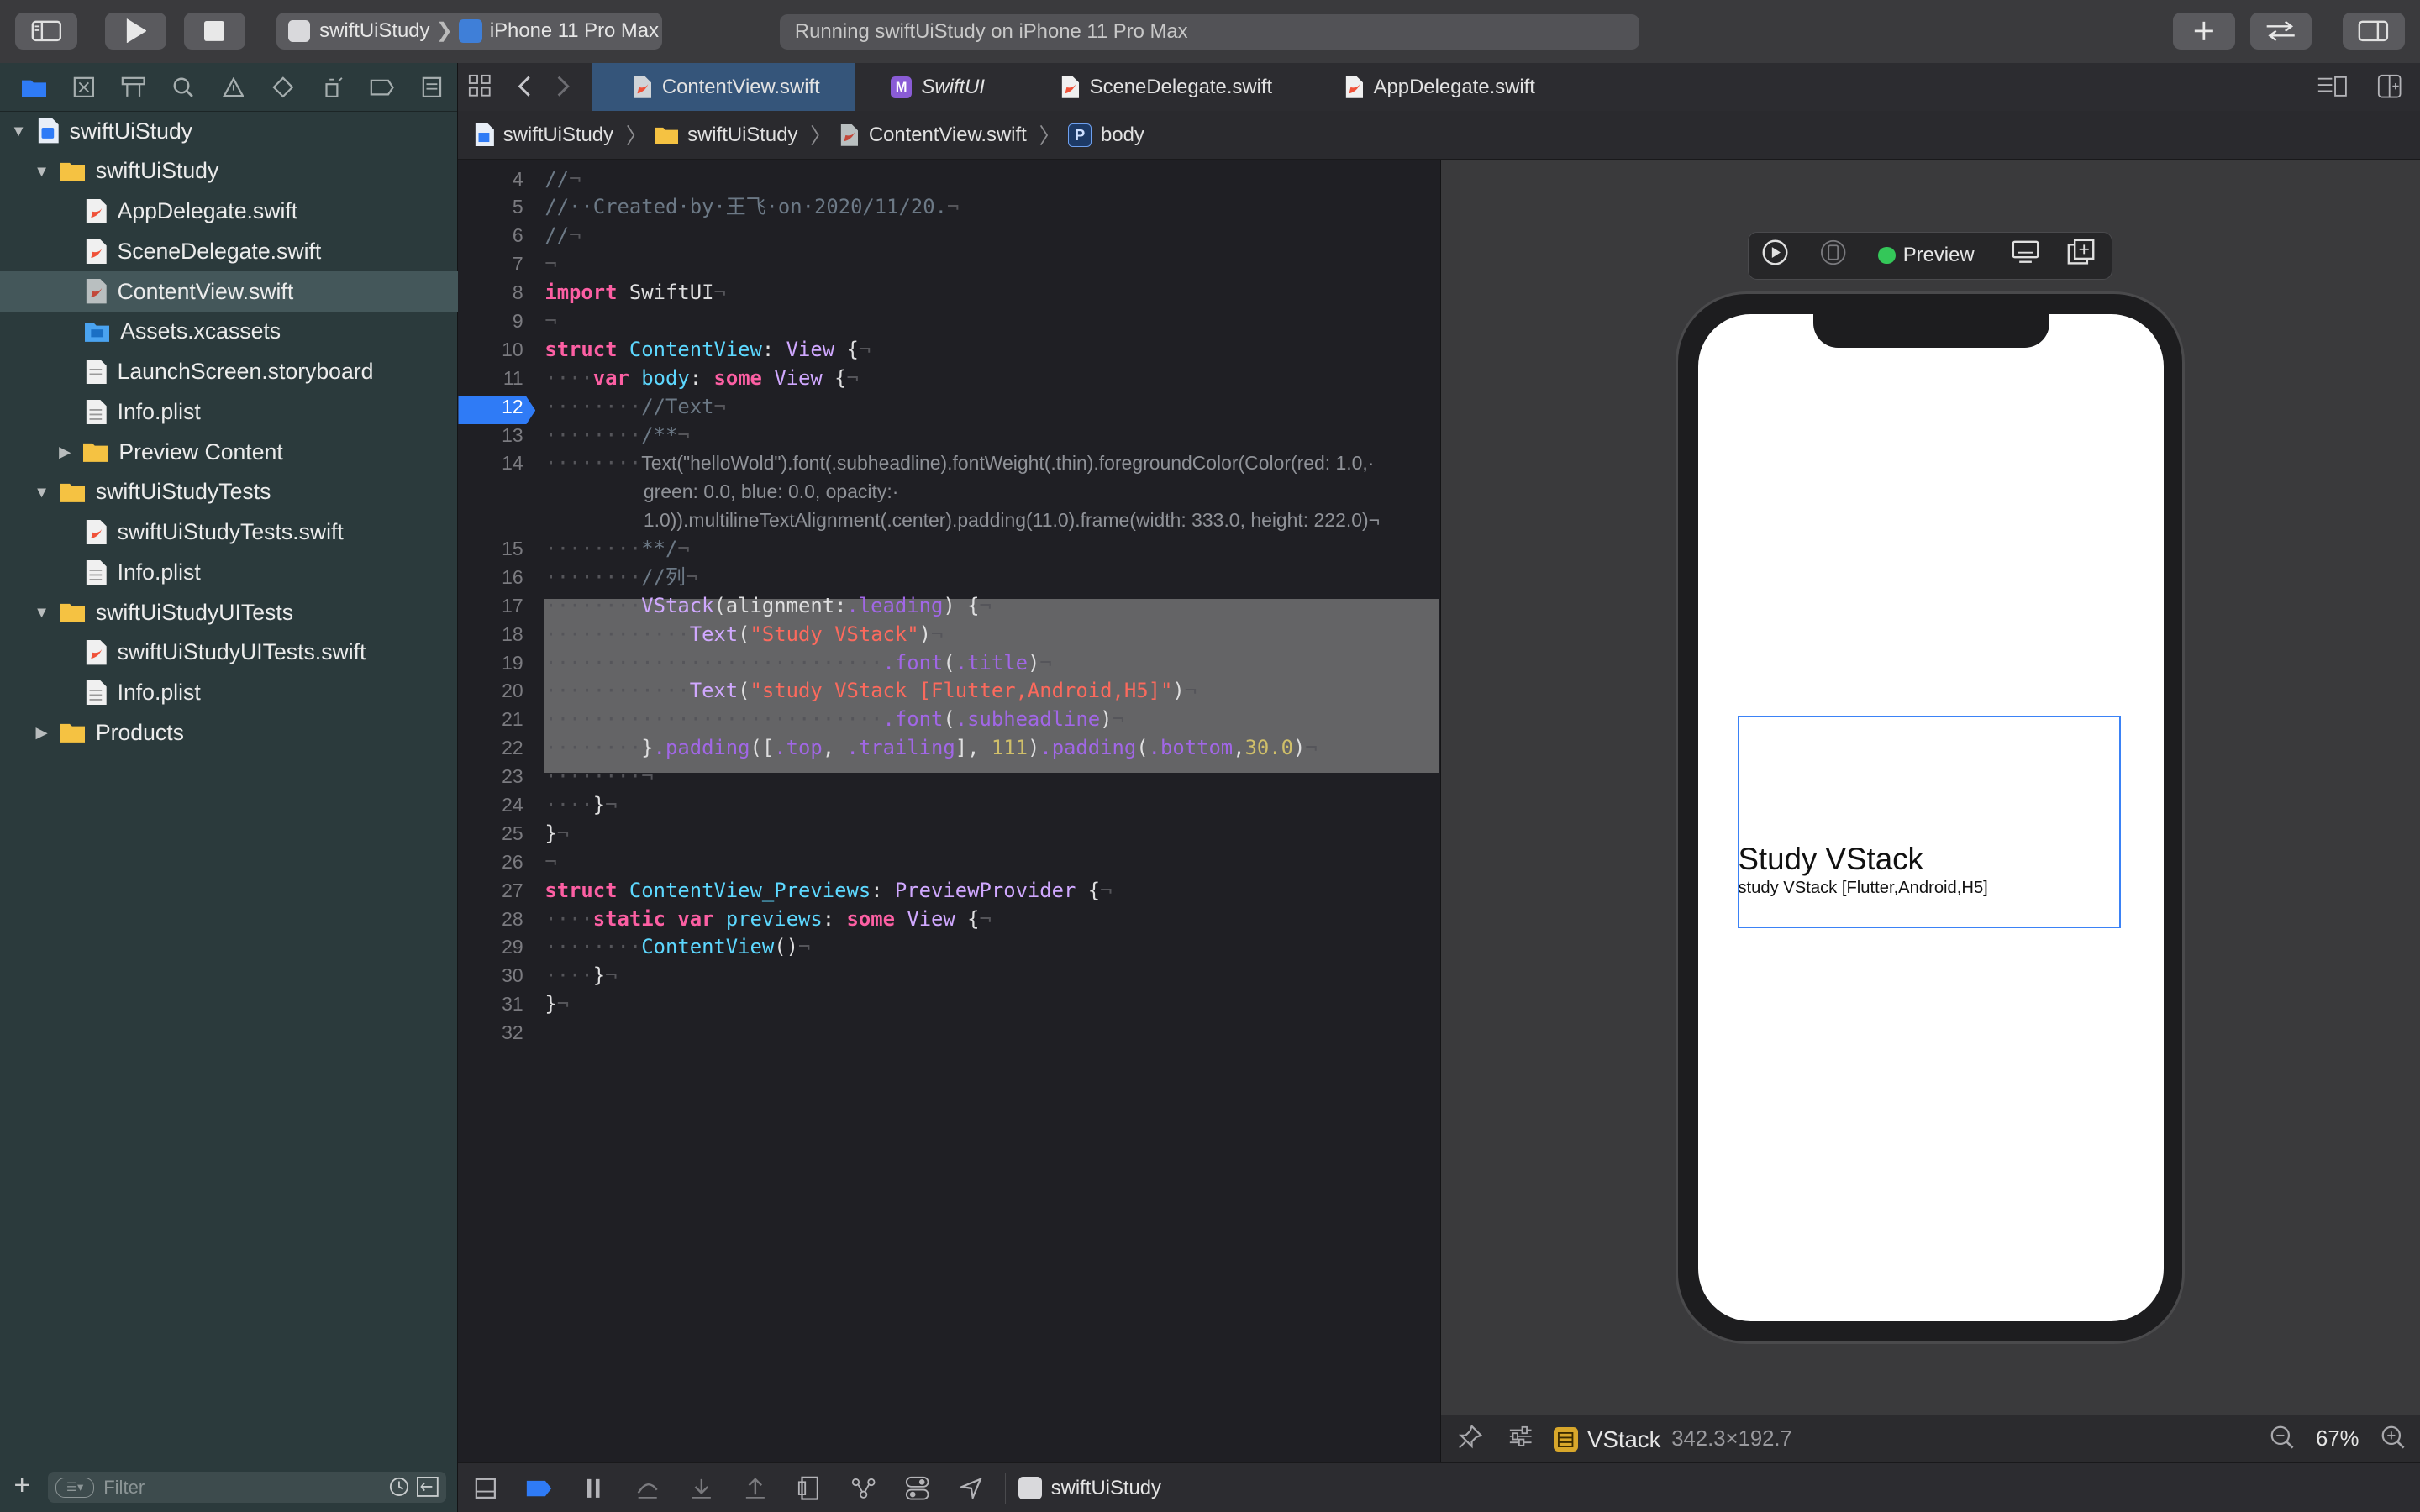 This screenshot has height=1512, width=2420. What do you see at coordinates (593, 1487) in the screenshot?
I see `pause-icon` at bounding box center [593, 1487].